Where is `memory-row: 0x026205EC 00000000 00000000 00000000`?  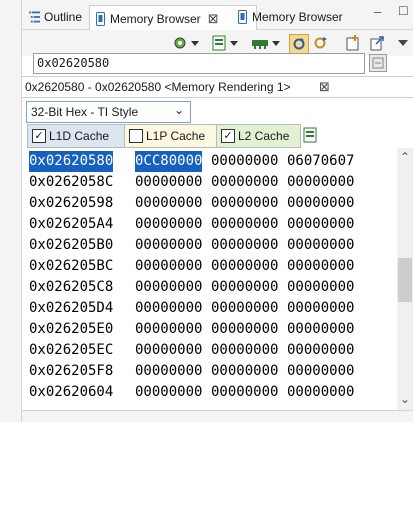
memory-row: 0x026205EC 00000000 00000000 00000000 is located at coordinates (188, 350).